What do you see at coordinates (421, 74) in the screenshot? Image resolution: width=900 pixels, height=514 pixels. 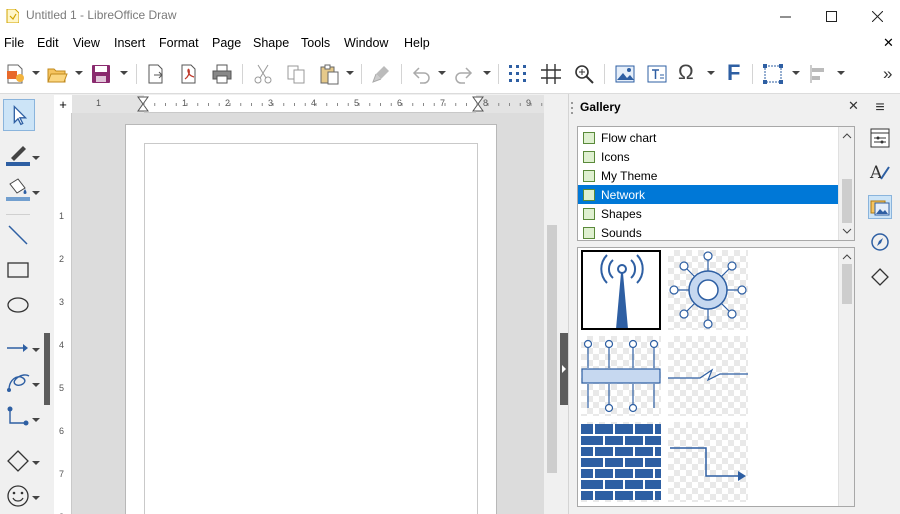 I see `undo-icon` at bounding box center [421, 74].